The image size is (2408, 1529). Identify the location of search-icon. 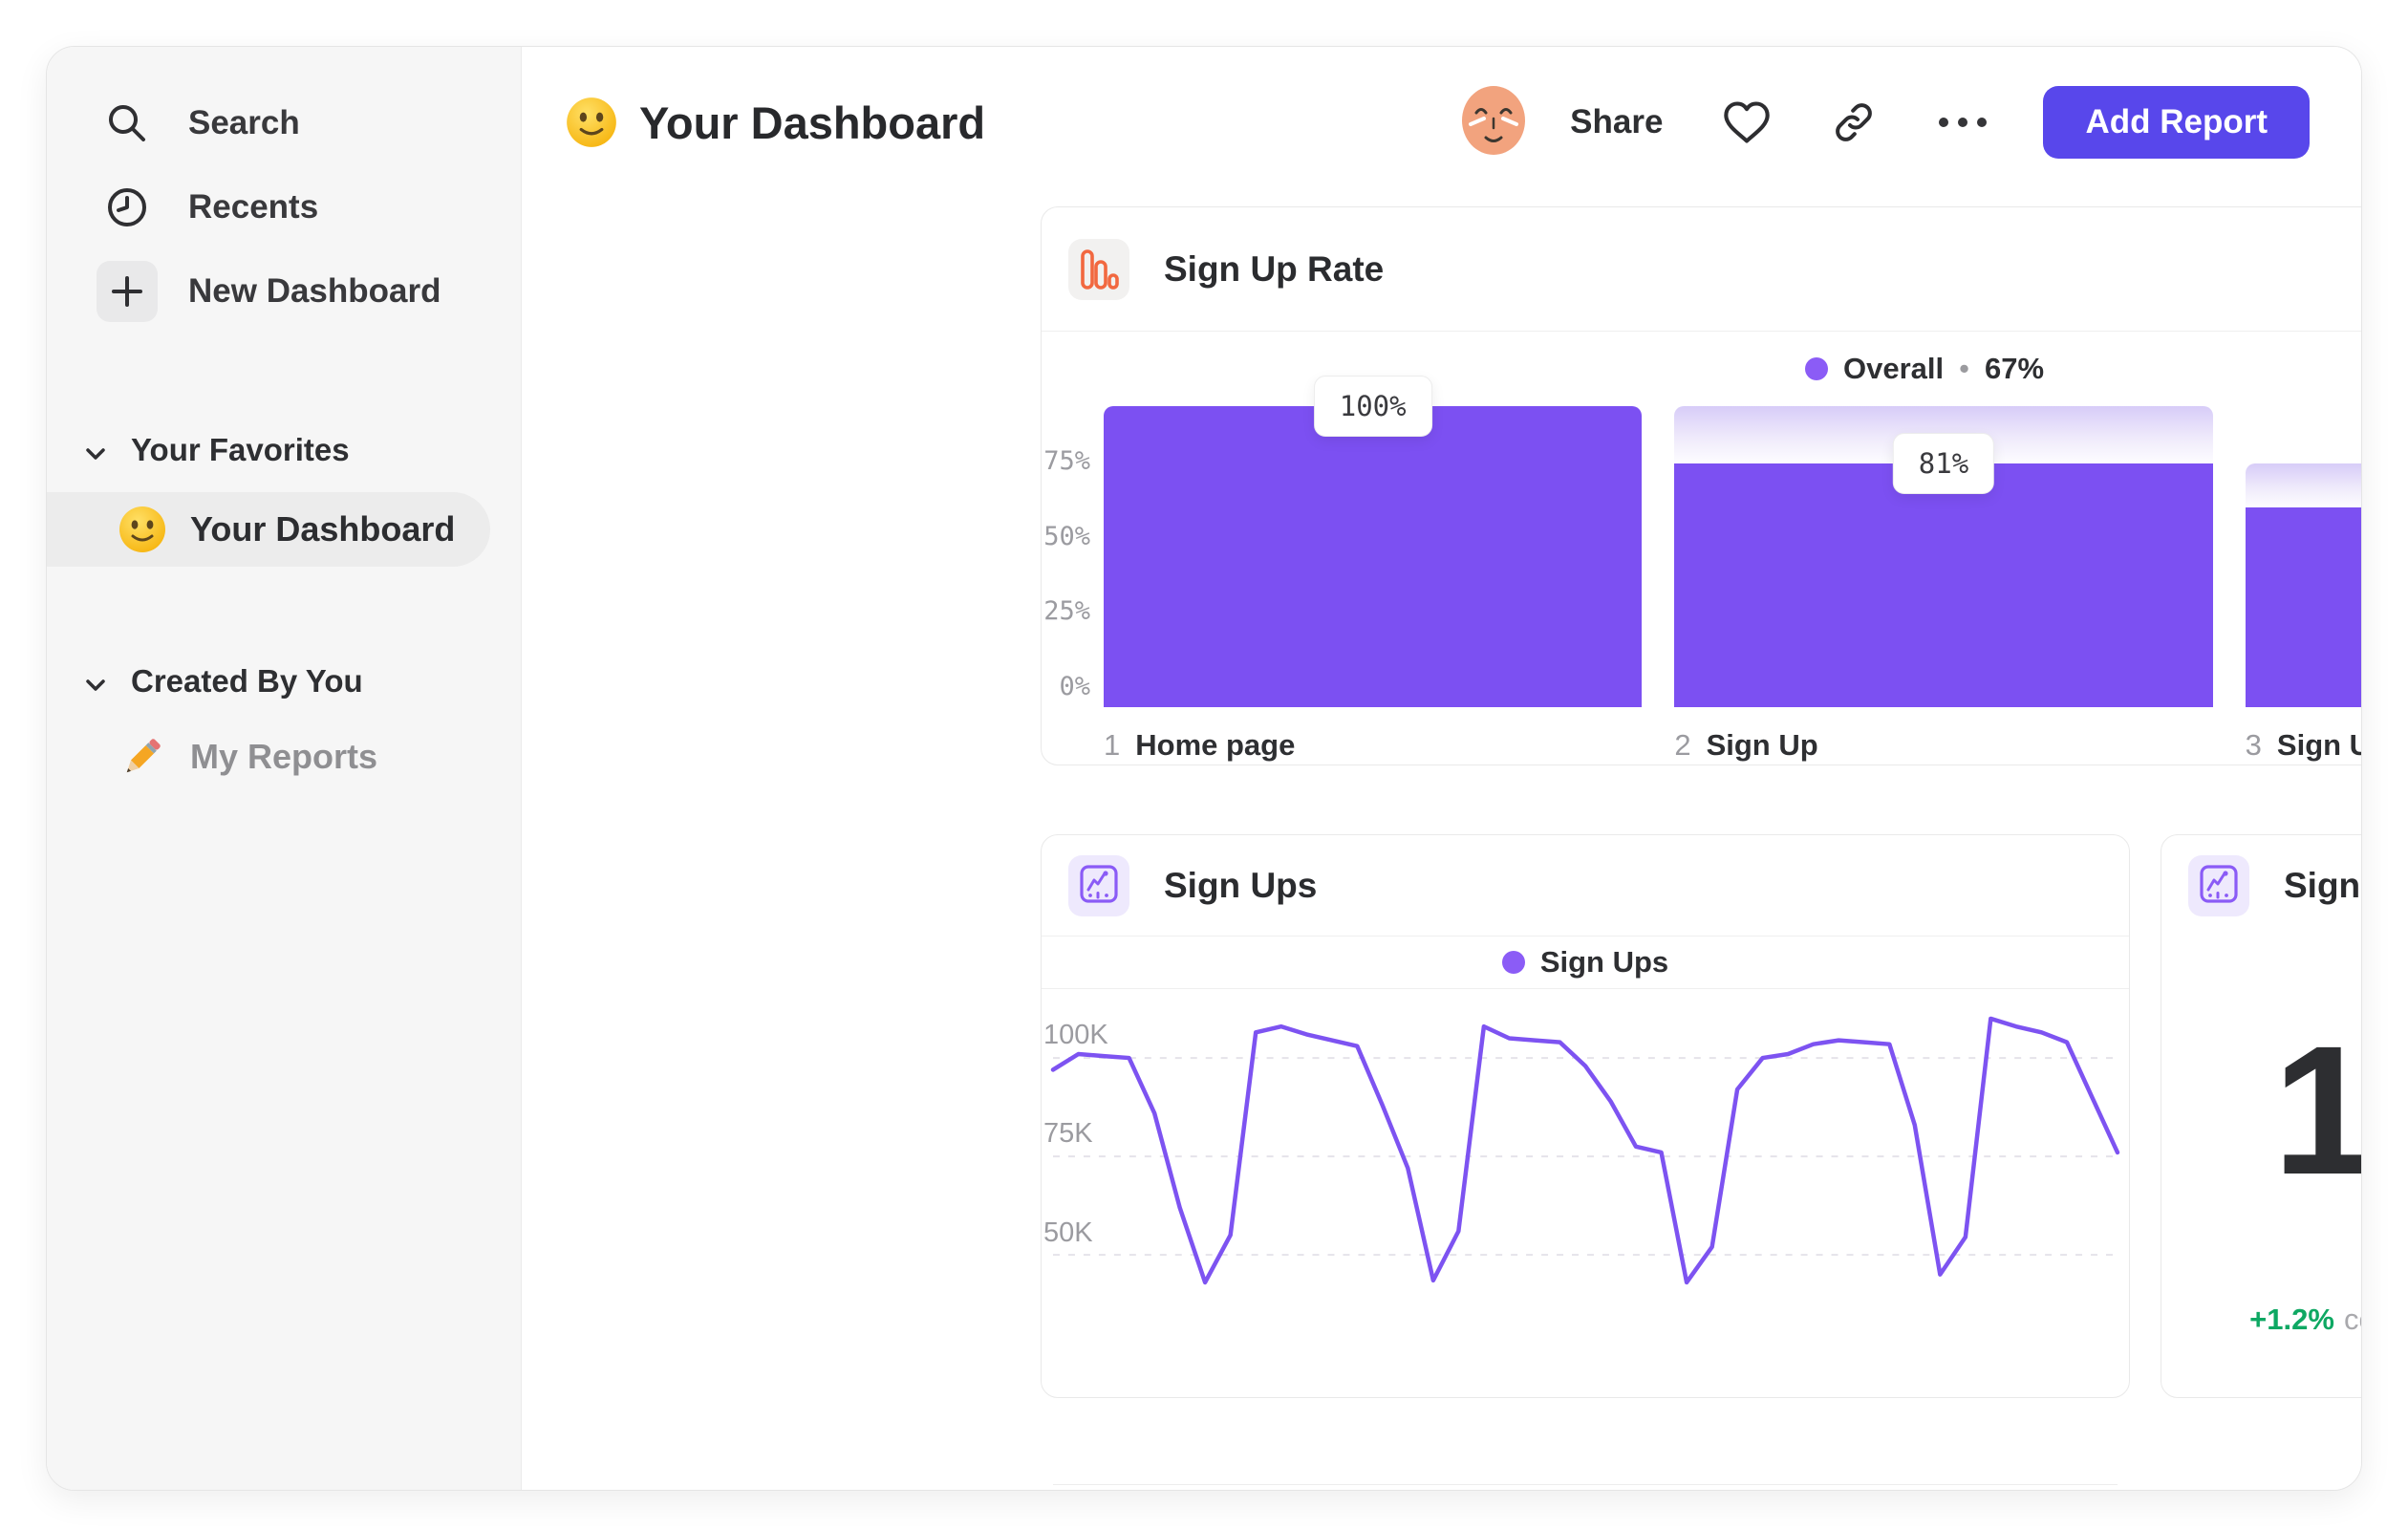
(128, 123).